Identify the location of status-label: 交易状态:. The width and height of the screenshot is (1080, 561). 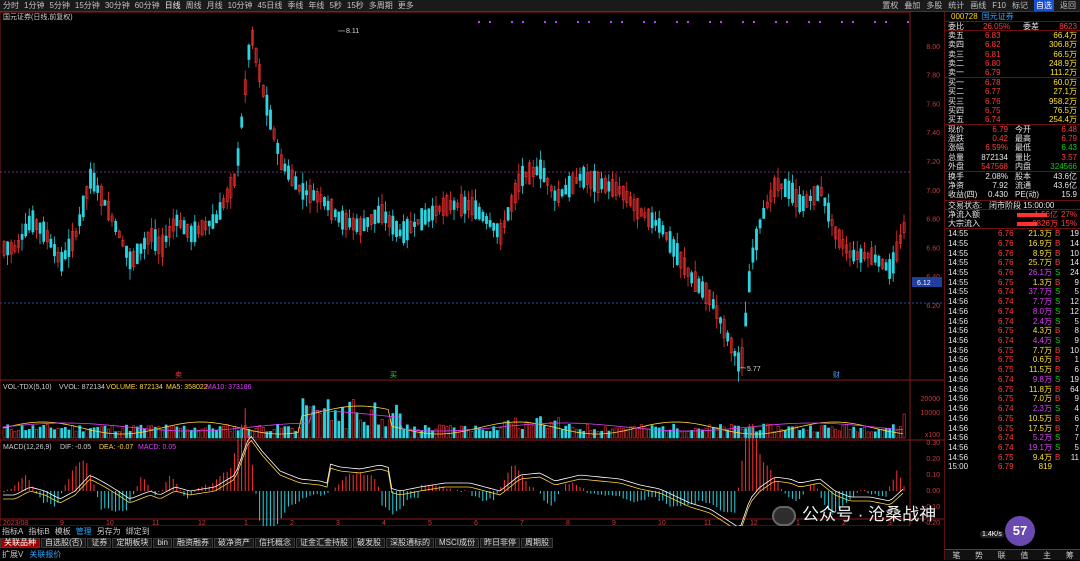
(965, 205).